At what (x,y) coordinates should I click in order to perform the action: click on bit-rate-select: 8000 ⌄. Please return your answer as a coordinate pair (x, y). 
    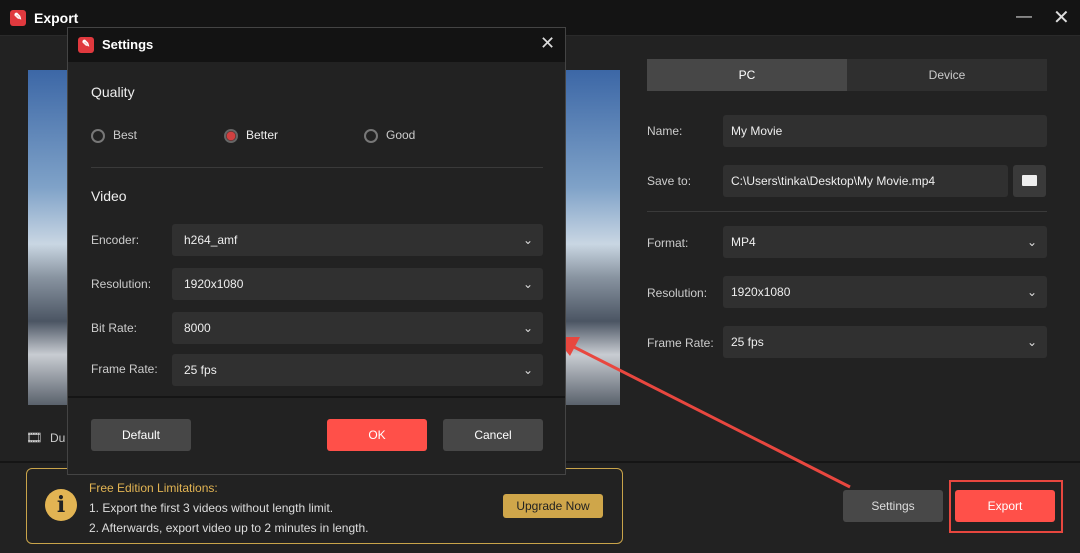
    Looking at the image, I should click on (357, 328).